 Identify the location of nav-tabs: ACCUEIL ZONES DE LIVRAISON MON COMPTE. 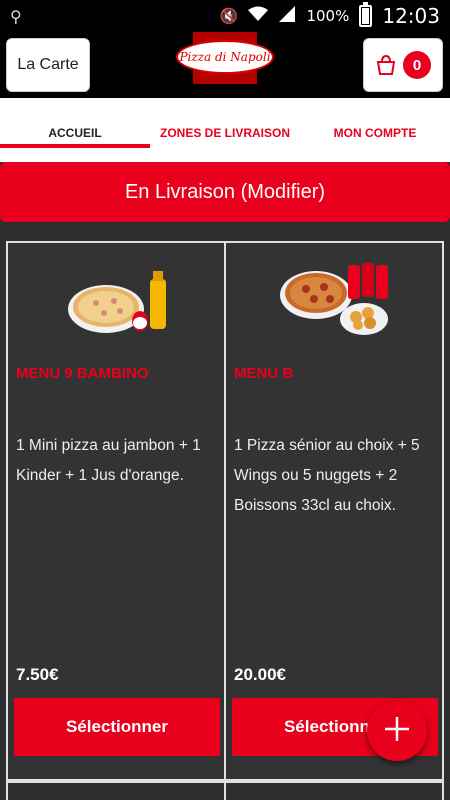
(225, 124).